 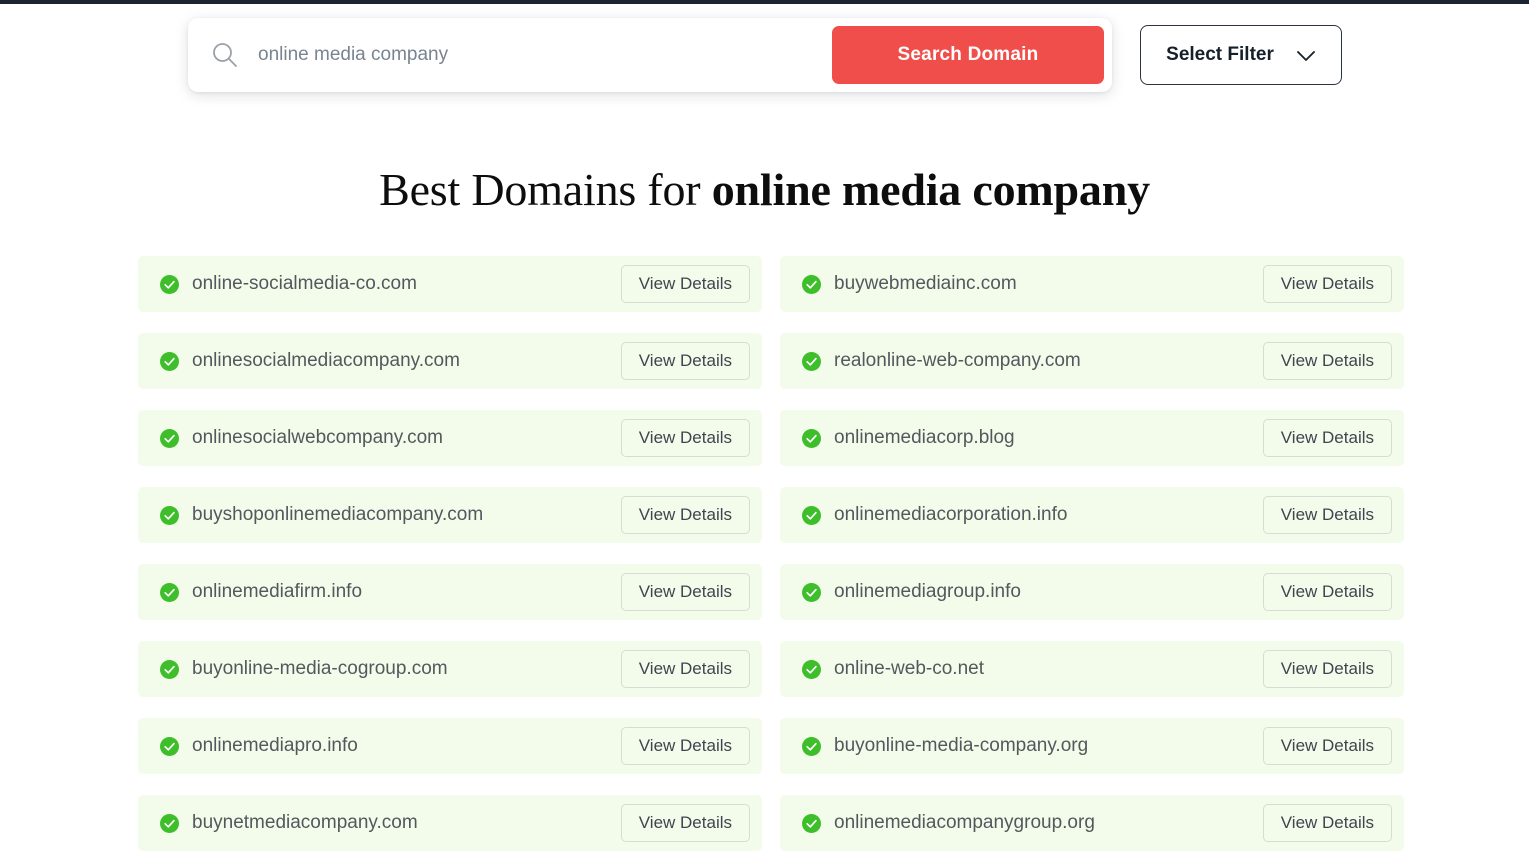 What do you see at coordinates (909, 668) in the screenshot?
I see `domain-name: online-web-co.net` at bounding box center [909, 668].